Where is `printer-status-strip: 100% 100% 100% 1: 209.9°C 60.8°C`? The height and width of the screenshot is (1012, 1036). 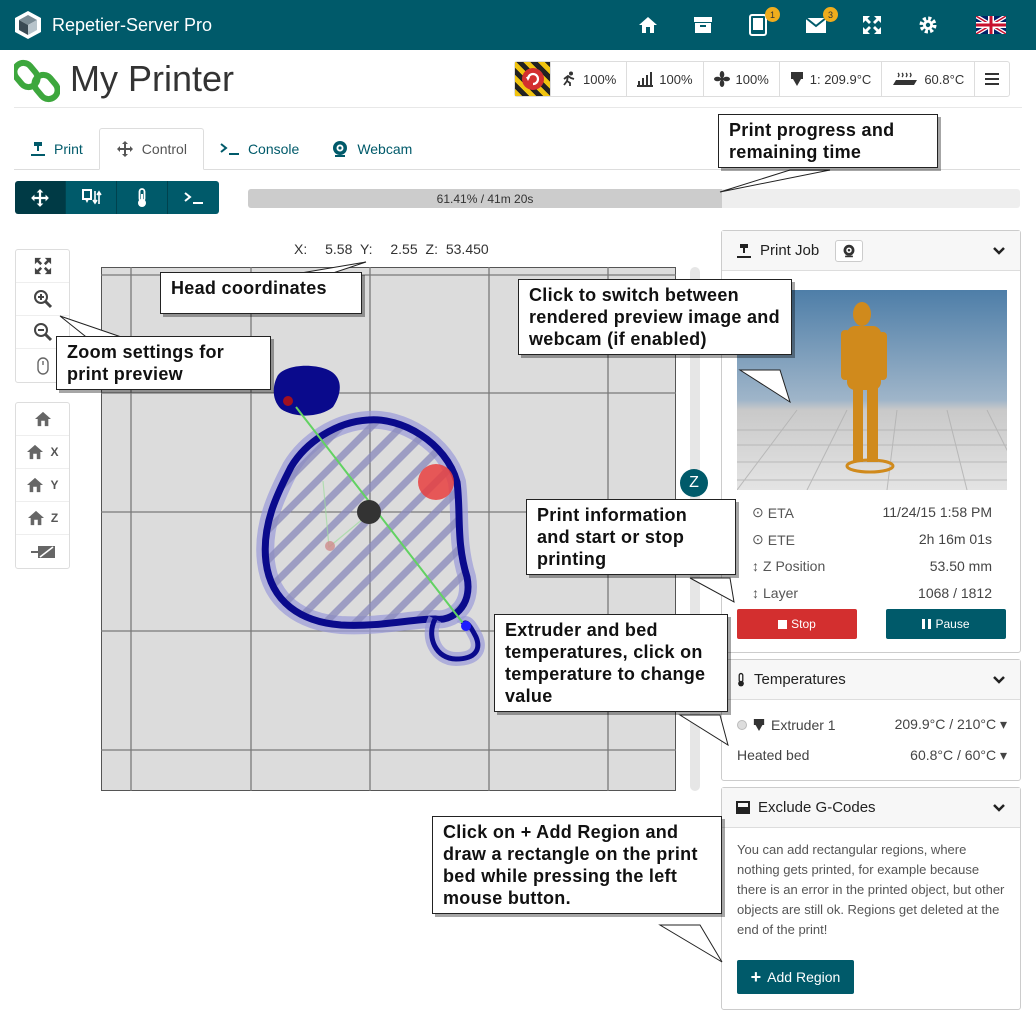
printer-status-strip: 100% 100% 100% 1: 209.9°C 60.8°C is located at coordinates (762, 79).